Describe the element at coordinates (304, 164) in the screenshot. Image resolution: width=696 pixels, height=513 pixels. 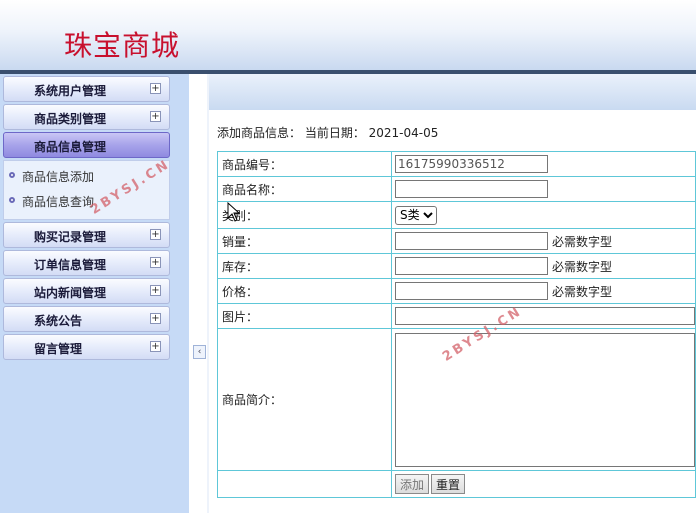
I see `field-label: 商品编号：` at that location.